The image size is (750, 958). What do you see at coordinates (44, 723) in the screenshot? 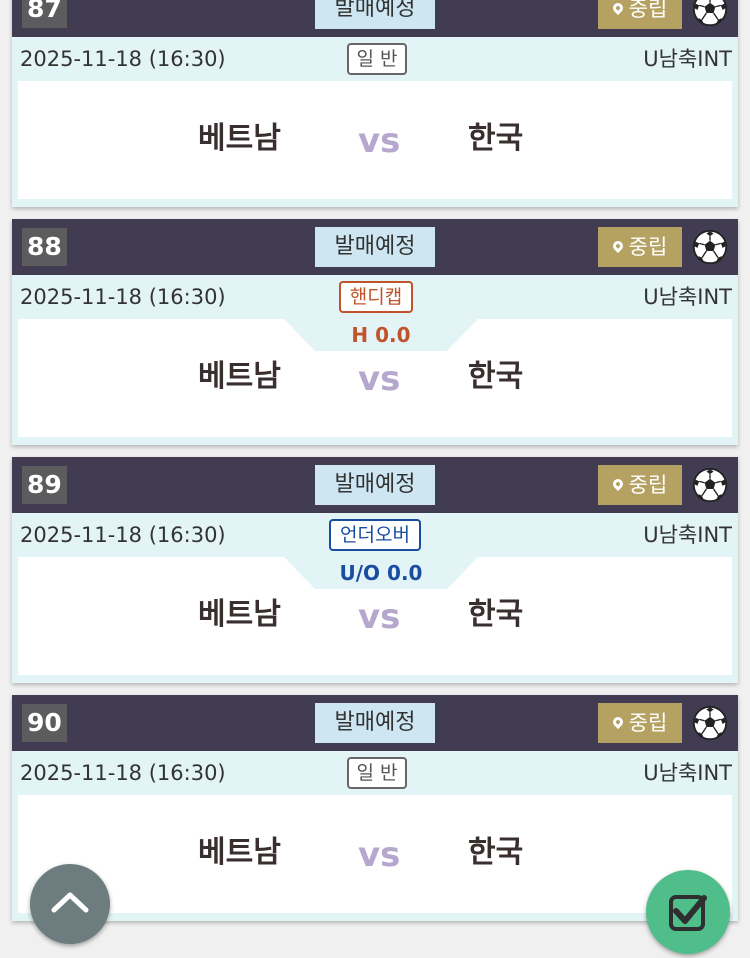
I see `game-number: 90` at bounding box center [44, 723].